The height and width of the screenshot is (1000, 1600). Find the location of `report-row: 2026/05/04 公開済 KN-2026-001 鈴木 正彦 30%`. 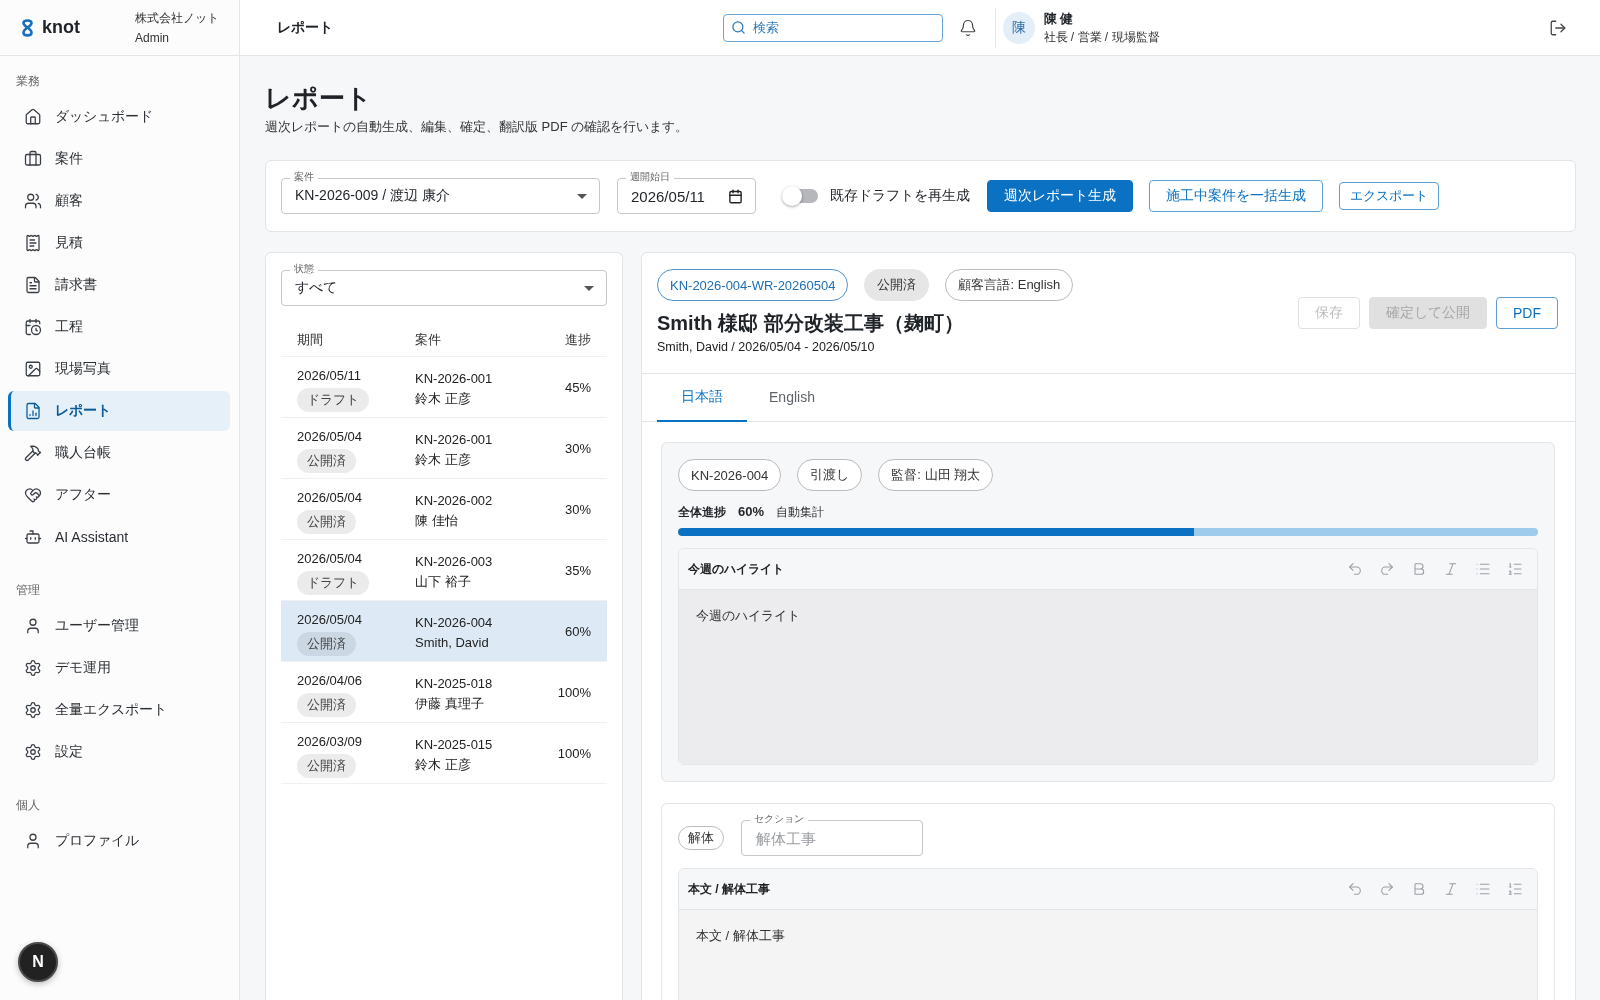

report-row: 2026/05/04 公開済 KN-2026-001 鈴木 正彦 30% is located at coordinates (444, 448).